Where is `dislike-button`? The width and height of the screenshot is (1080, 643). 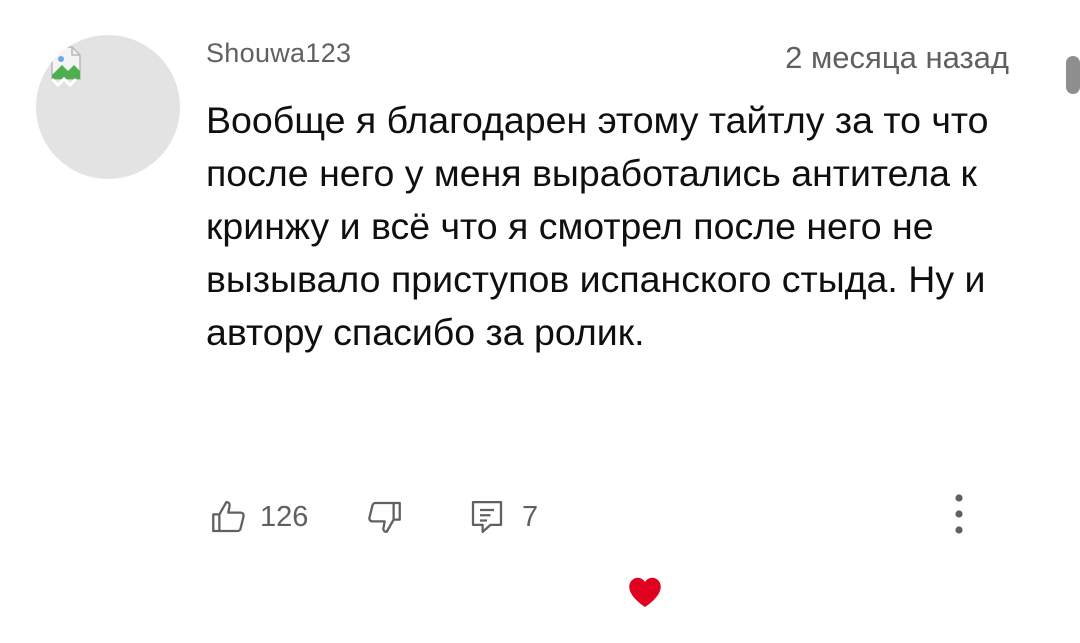
dislike-button is located at coordinates (384, 517).